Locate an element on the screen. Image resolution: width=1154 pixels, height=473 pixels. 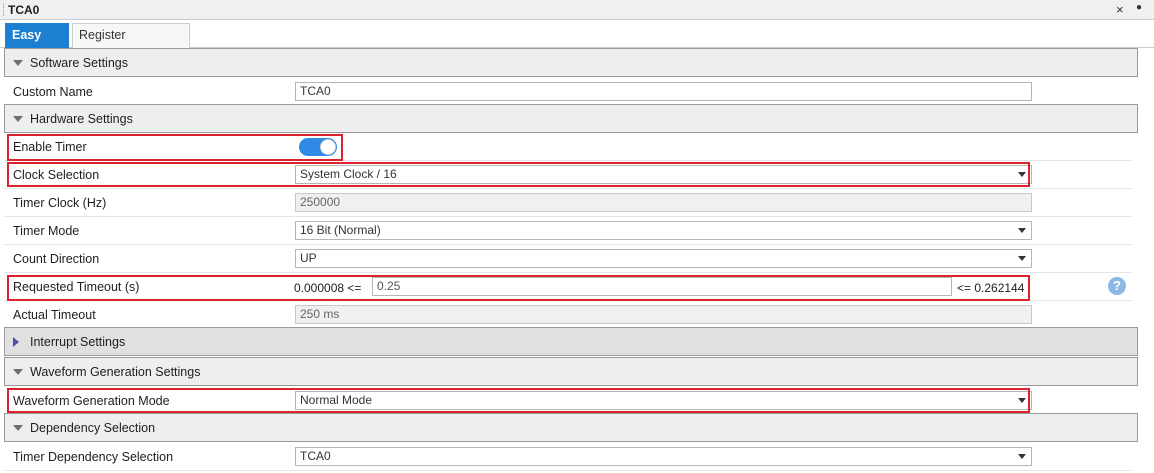
timeout-min-text: 0.000008 <= is located at coordinates (328, 288).